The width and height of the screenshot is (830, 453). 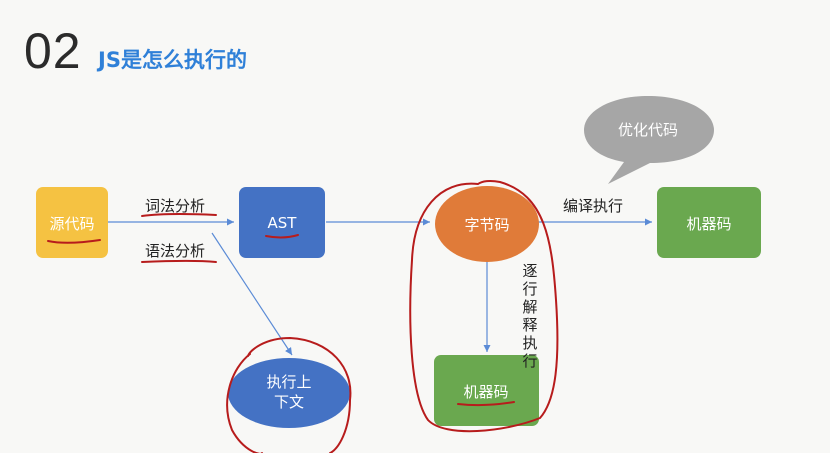 What do you see at coordinates (708, 224) in the screenshot?
I see `node-machine-code-right-label: 机器码` at bounding box center [708, 224].